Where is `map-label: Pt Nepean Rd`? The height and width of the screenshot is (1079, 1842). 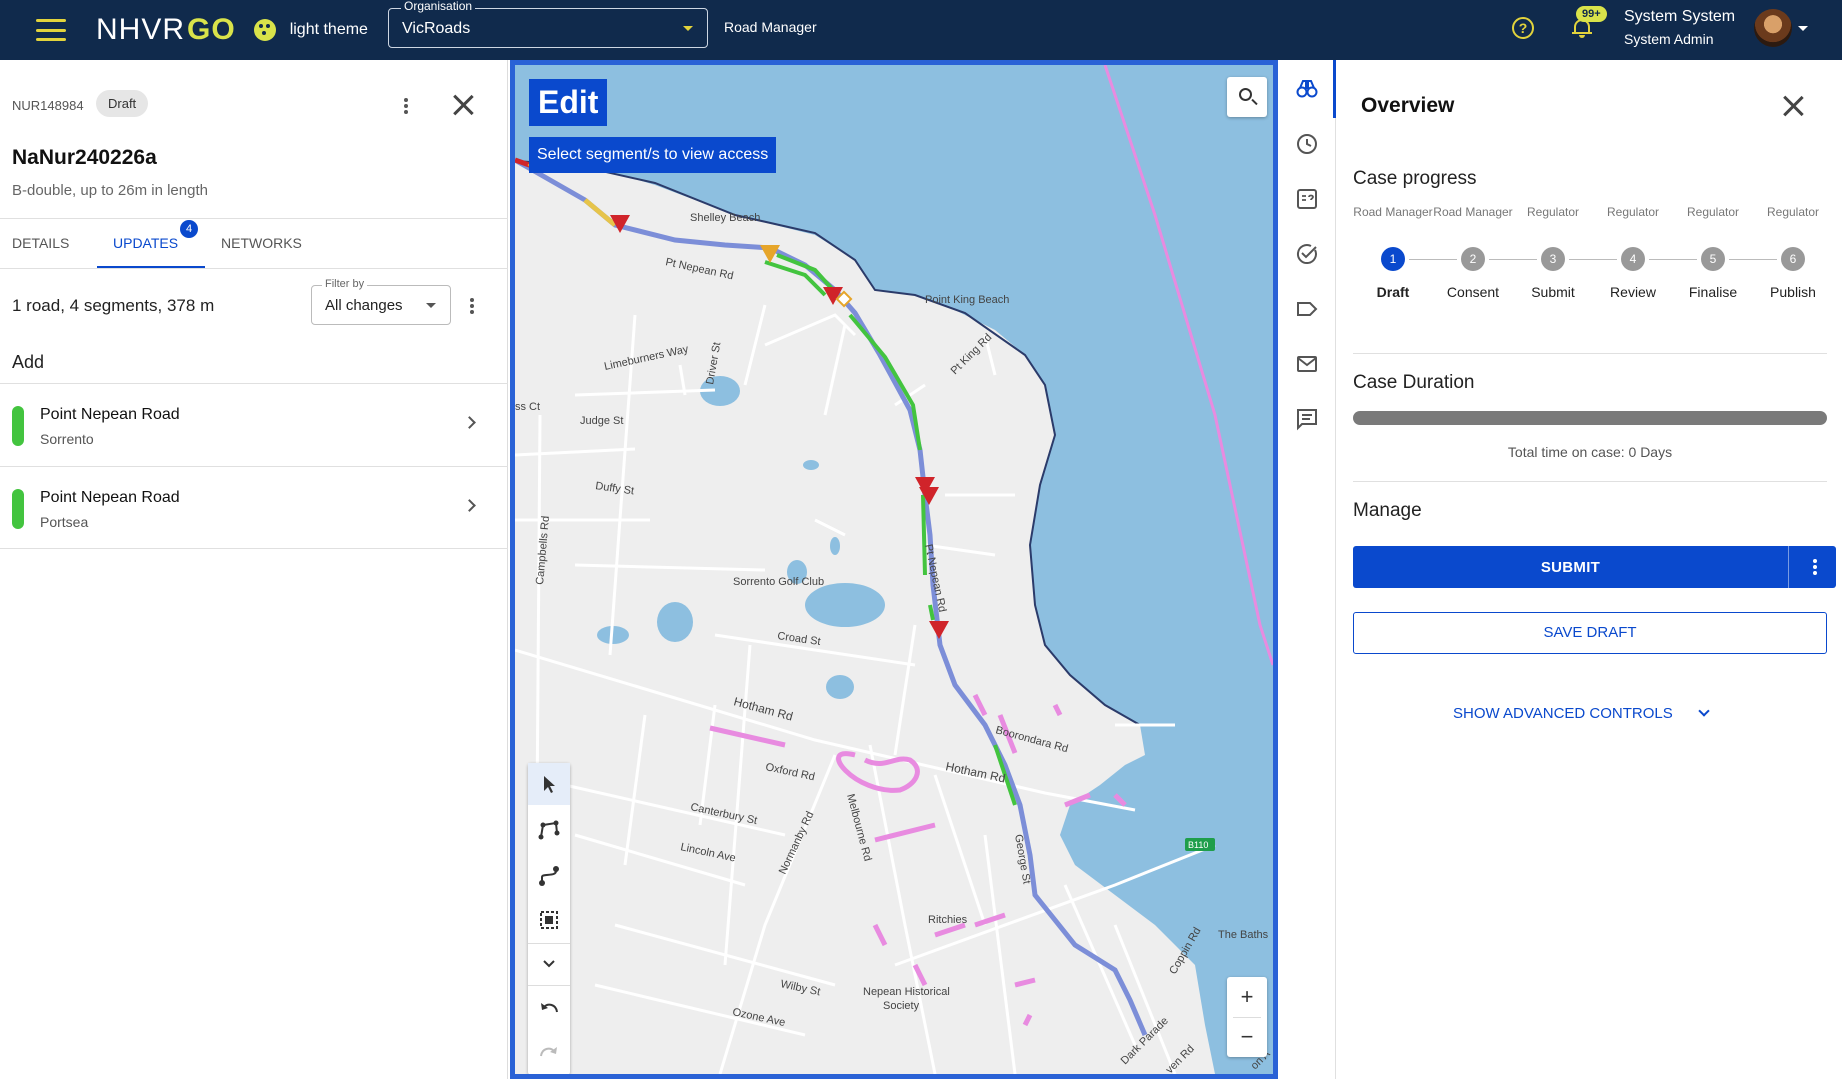 map-label: Pt Nepean Rd is located at coordinates (699, 269).